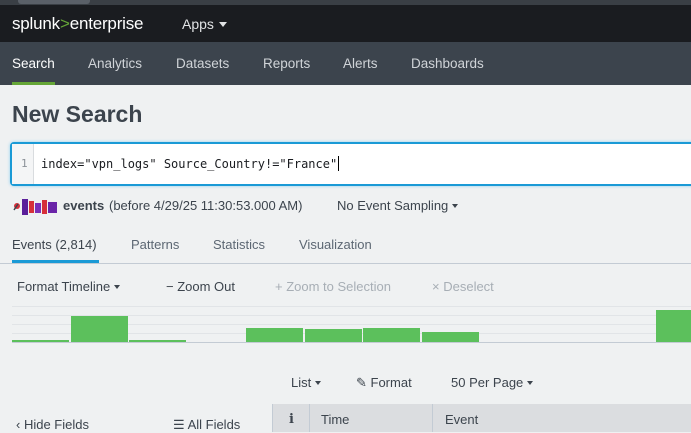  I want to click on timeline-gridline, so click(351, 306).